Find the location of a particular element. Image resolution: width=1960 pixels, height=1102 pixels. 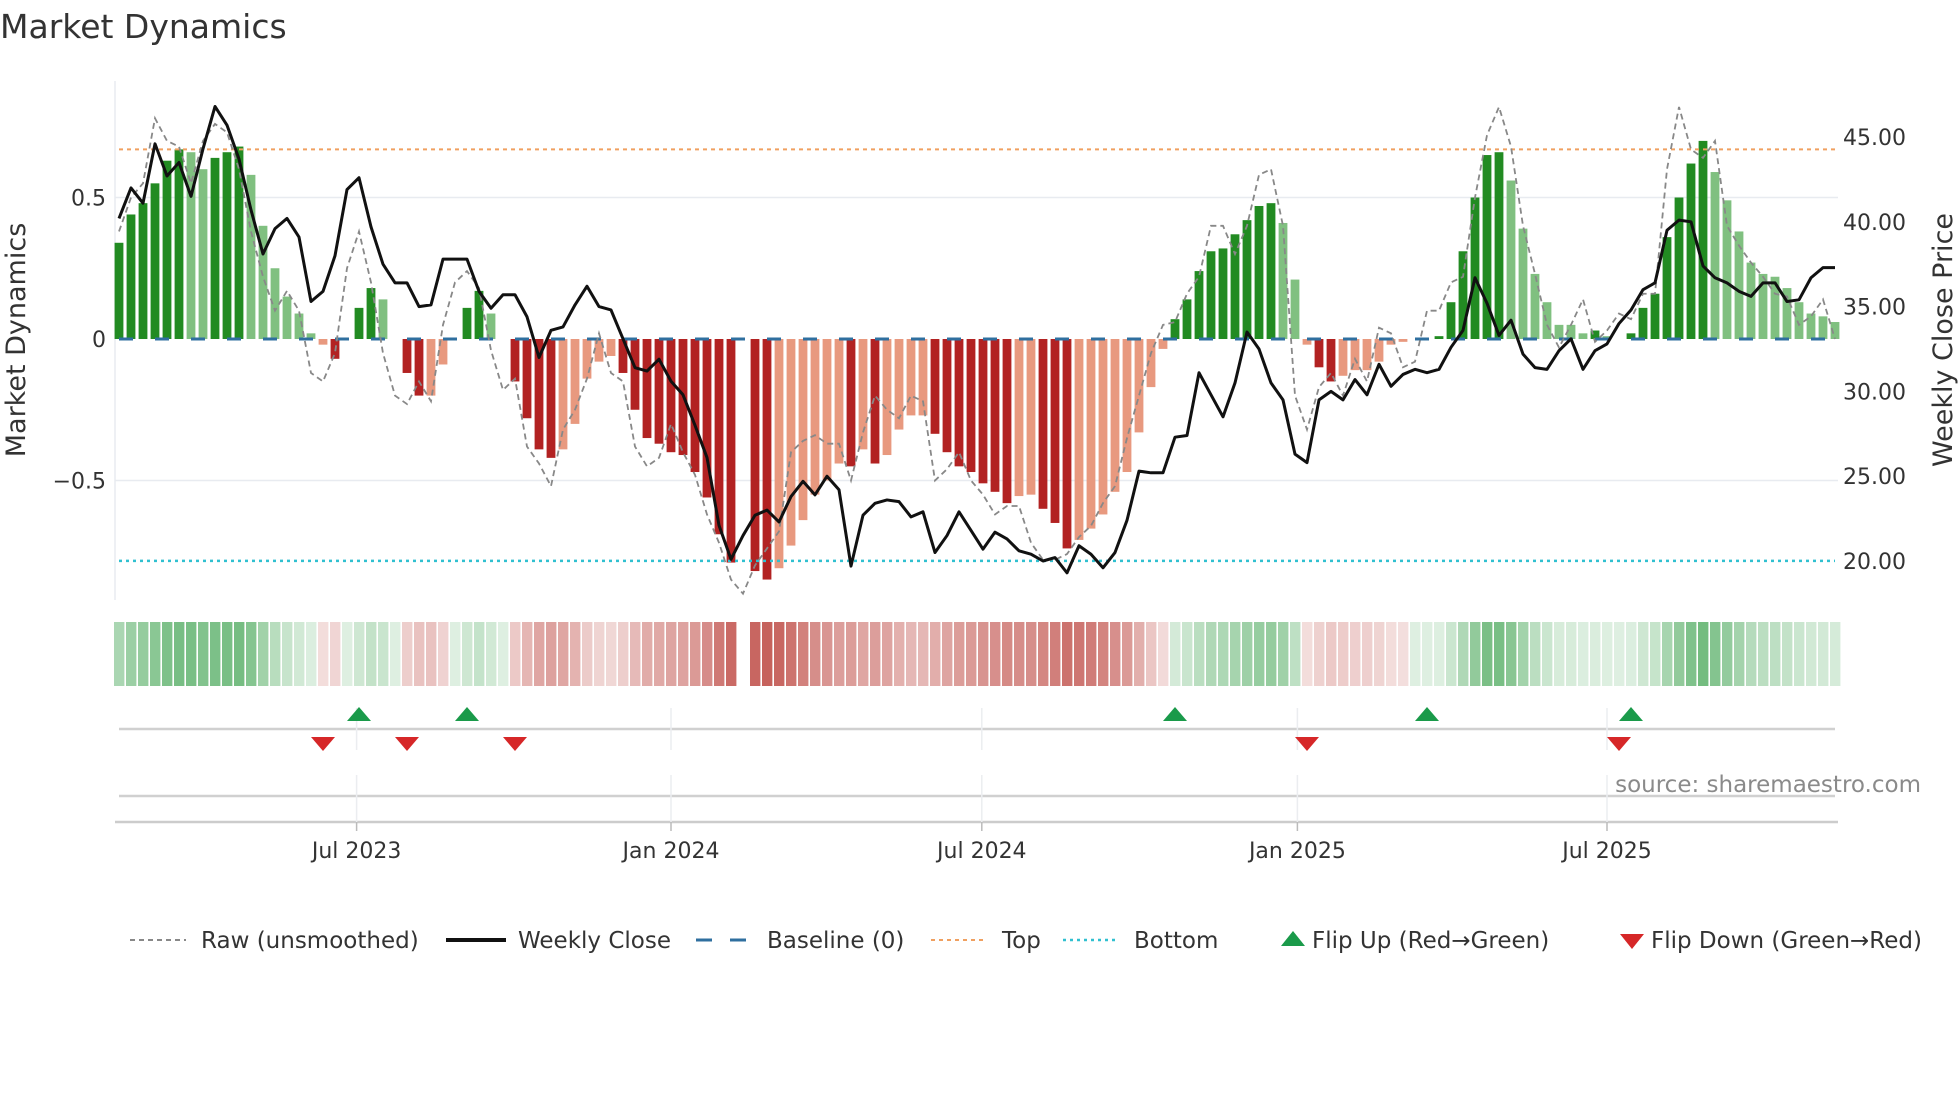

y-tick-label: 0 is located at coordinates (99, 340).